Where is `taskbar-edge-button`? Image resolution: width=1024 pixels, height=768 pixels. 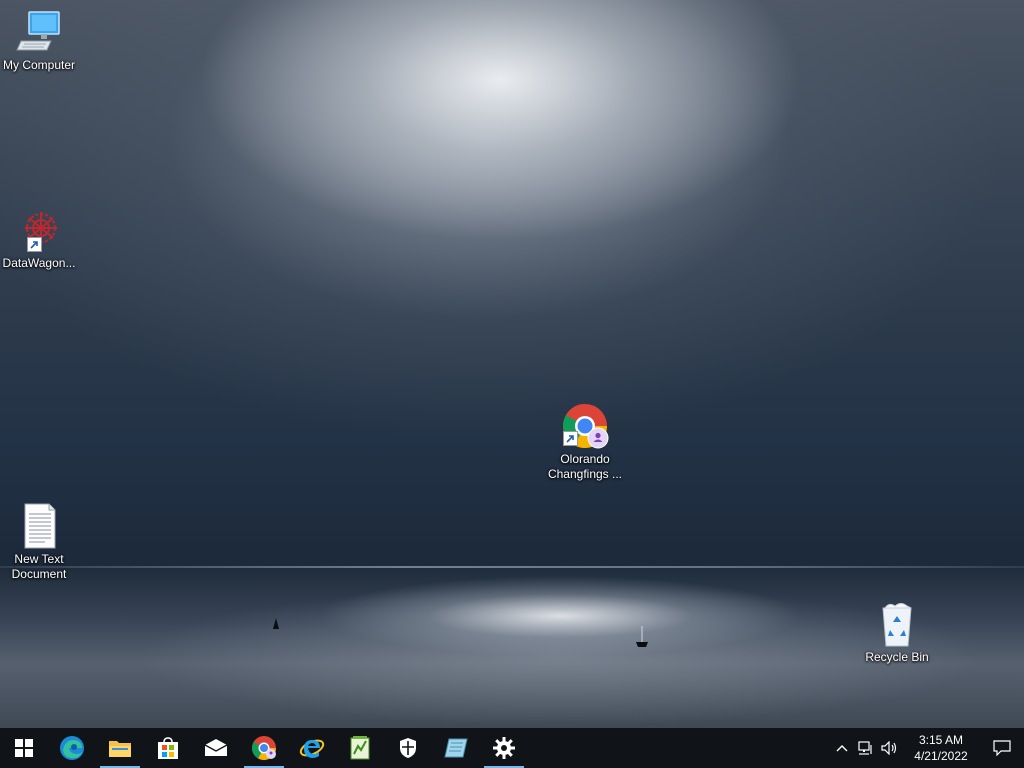
taskbar-edge-button is located at coordinates (72, 748).